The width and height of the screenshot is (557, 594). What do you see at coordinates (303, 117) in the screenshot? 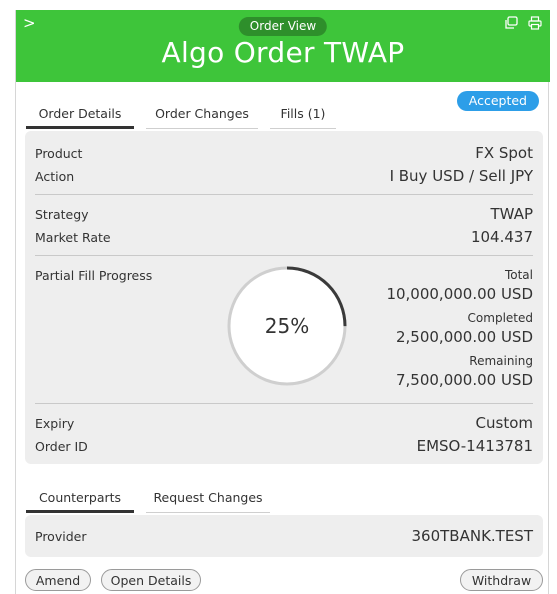
I see `tab-fills: Fills (1)` at bounding box center [303, 117].